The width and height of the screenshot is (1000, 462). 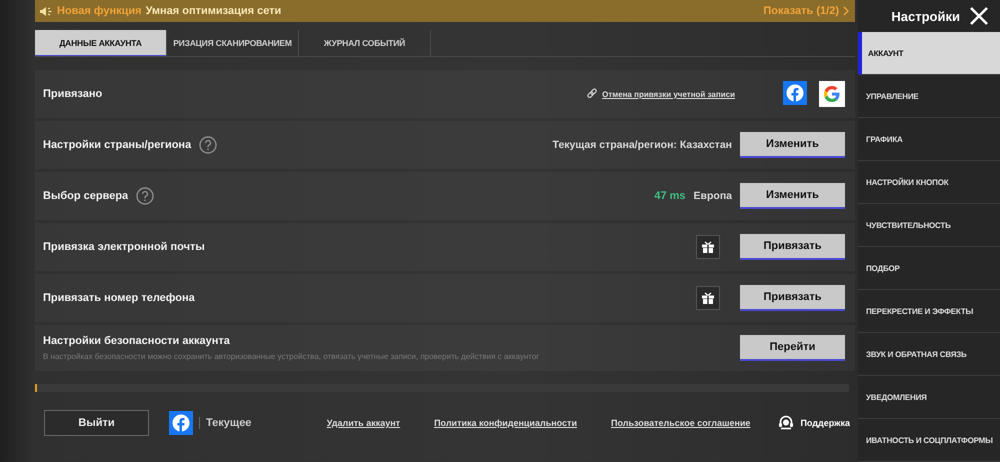 What do you see at coordinates (660, 94) in the screenshot?
I see `unlink-link: Отмена привязки учетной записи` at bounding box center [660, 94].